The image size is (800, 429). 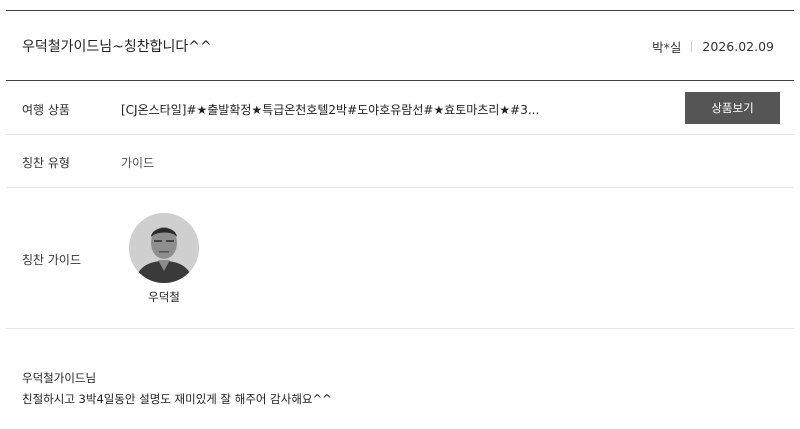 I want to click on guide-avatar, so click(x=164, y=248).